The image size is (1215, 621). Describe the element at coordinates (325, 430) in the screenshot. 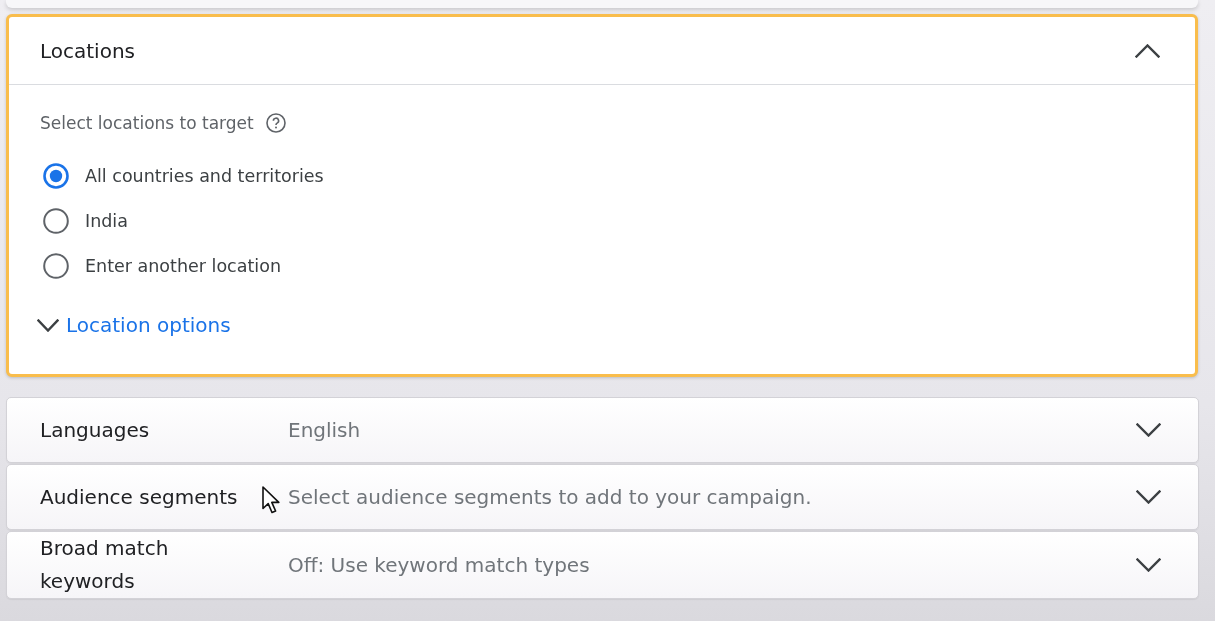

I see `row-value: English` at that location.